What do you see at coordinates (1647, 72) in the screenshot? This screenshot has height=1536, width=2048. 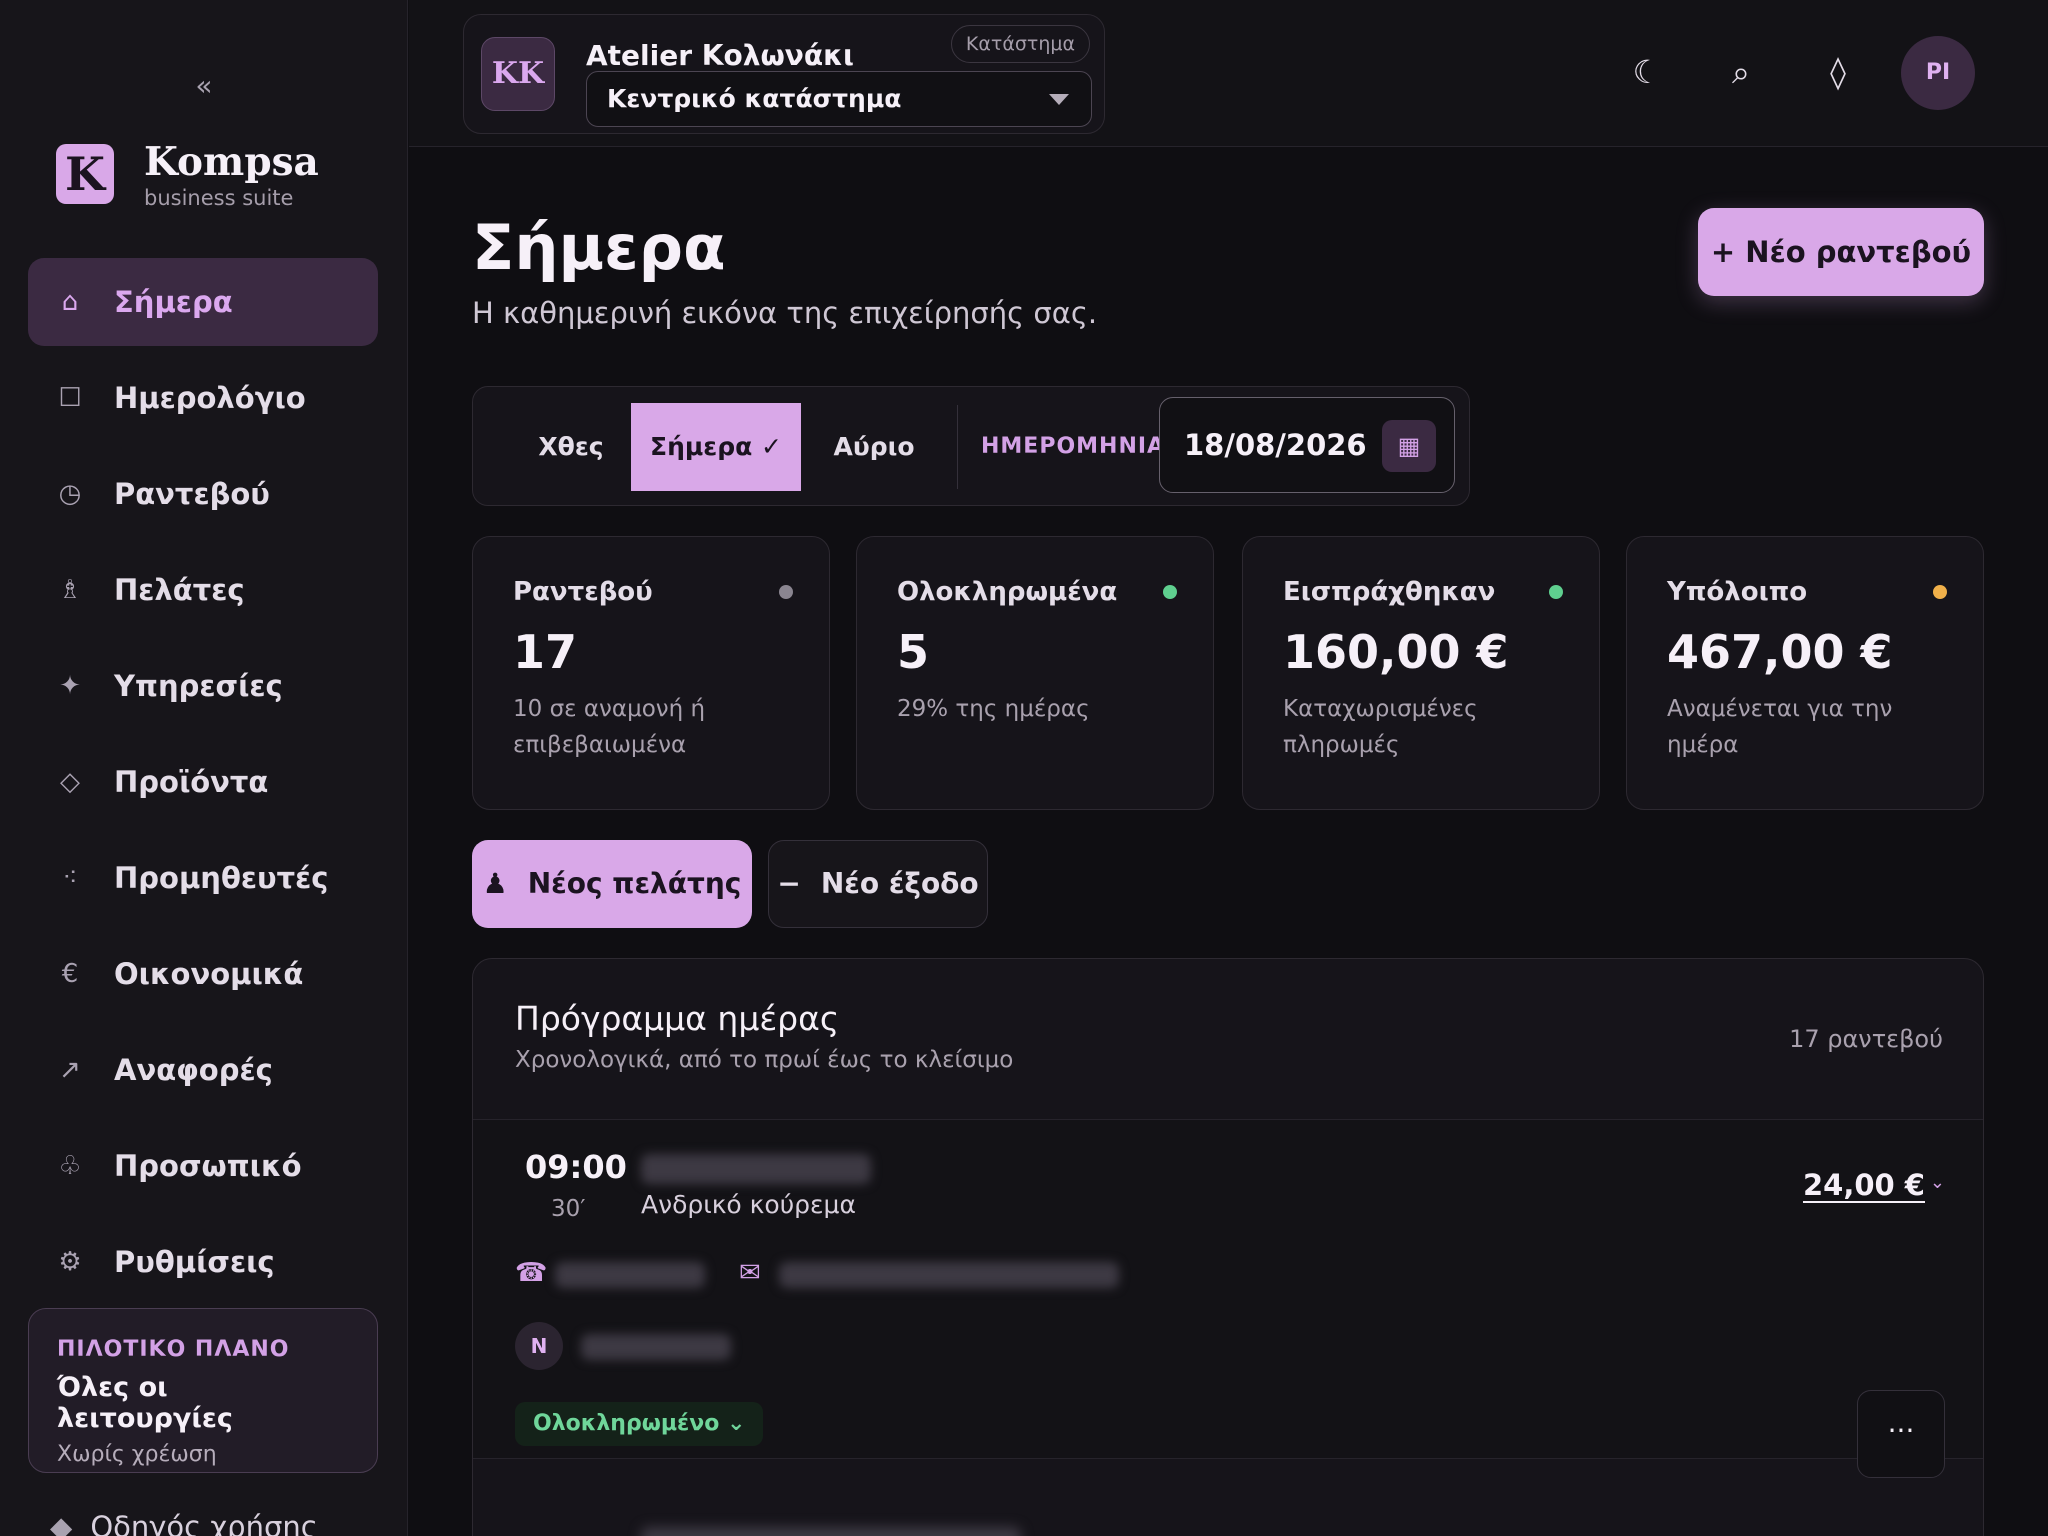 I see `moon-icon: ☾` at bounding box center [1647, 72].